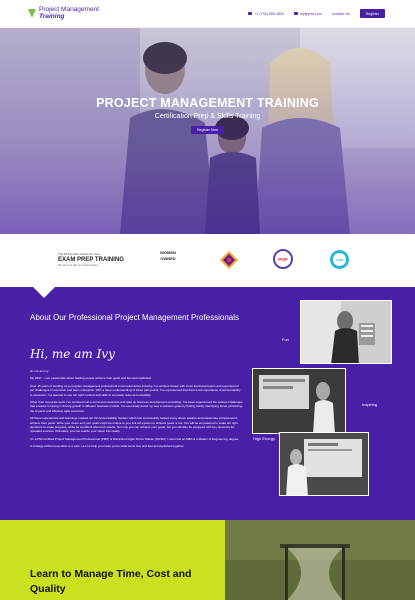  Describe the element at coordinates (229, 260) in the screenshot. I see `pmi-registered-badge` at that location.